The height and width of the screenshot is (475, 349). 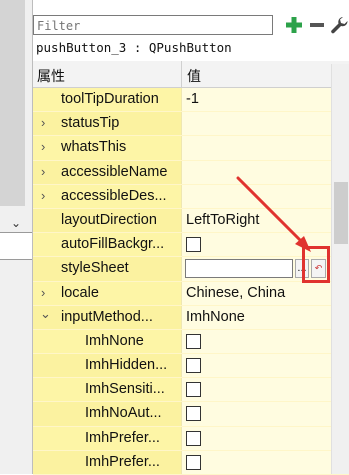 What do you see at coordinates (181, 74) in the screenshot?
I see `header-divider` at bounding box center [181, 74].